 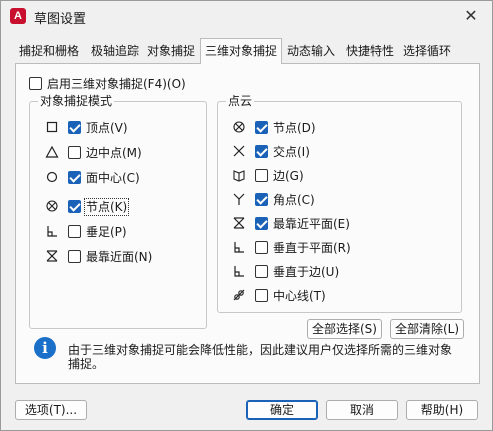 I want to click on close-icon: ✕, so click(x=471, y=16).